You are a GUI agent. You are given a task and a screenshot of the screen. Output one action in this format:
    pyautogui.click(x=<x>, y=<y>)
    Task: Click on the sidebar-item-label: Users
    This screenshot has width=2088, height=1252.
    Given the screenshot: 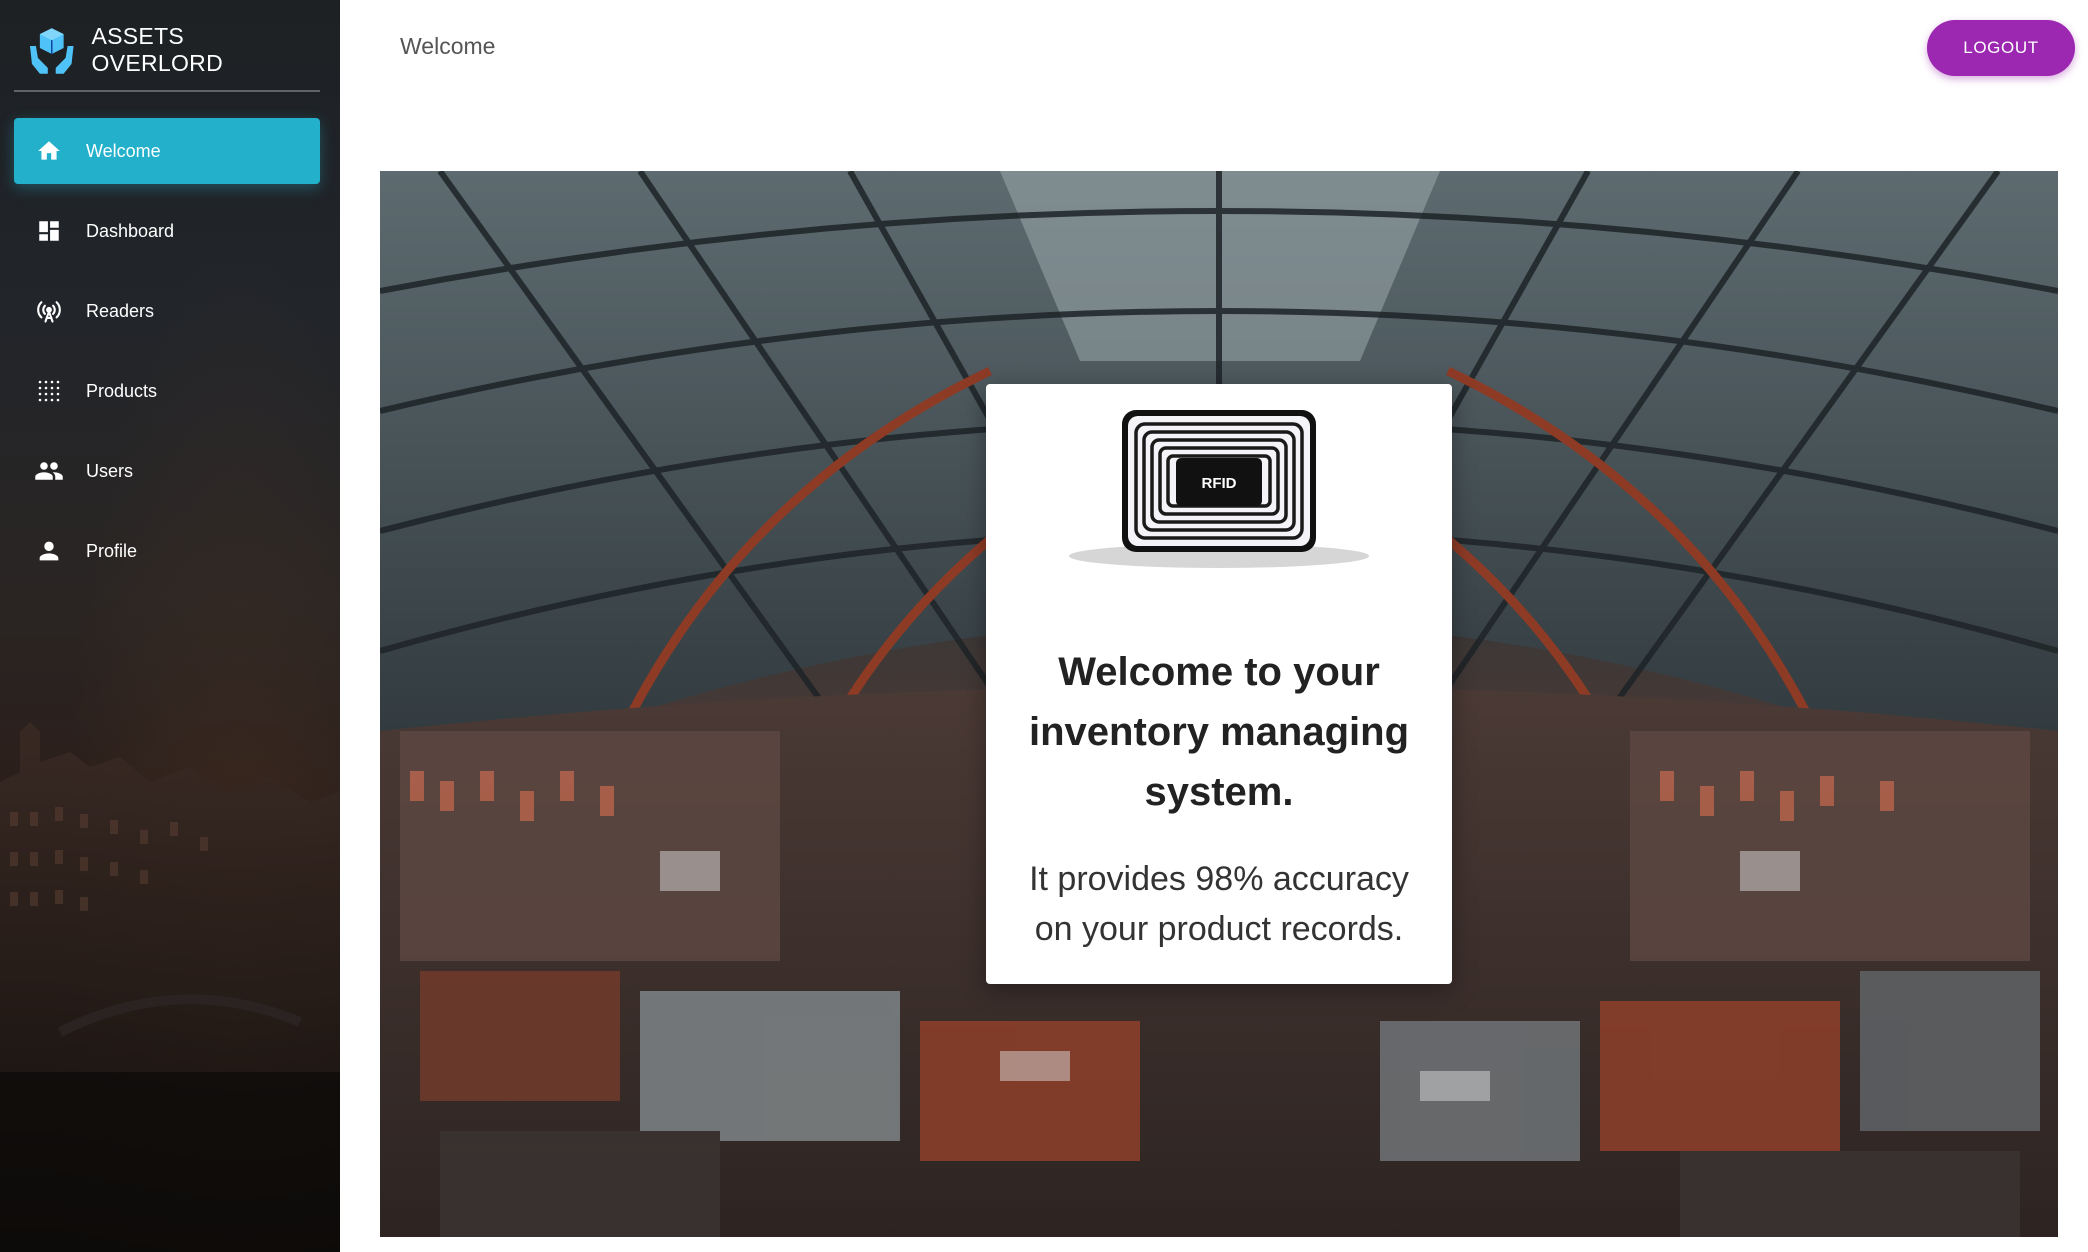 What is the action you would take?
    pyautogui.click(x=110, y=470)
    